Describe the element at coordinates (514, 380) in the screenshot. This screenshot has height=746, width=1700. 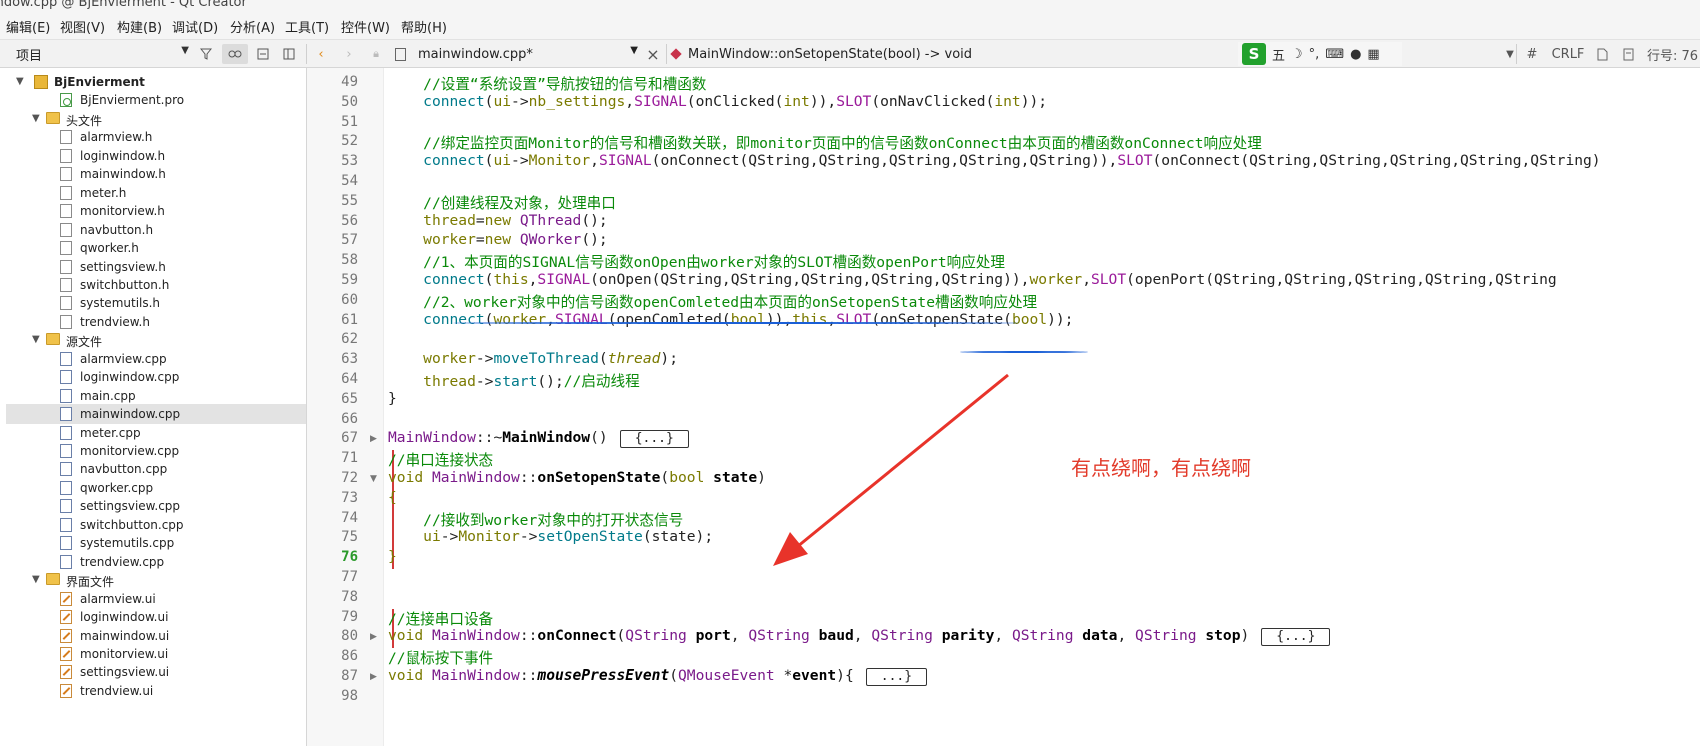
I see `code-line: thread->start();//启动线程` at that location.